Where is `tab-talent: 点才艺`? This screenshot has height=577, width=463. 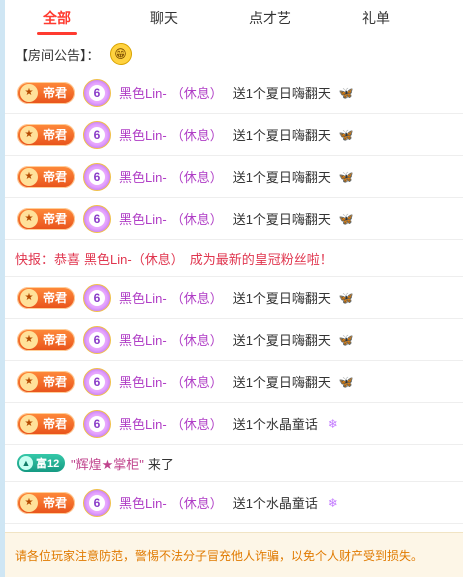
tab-talent: 点才艺 is located at coordinates (270, 18).